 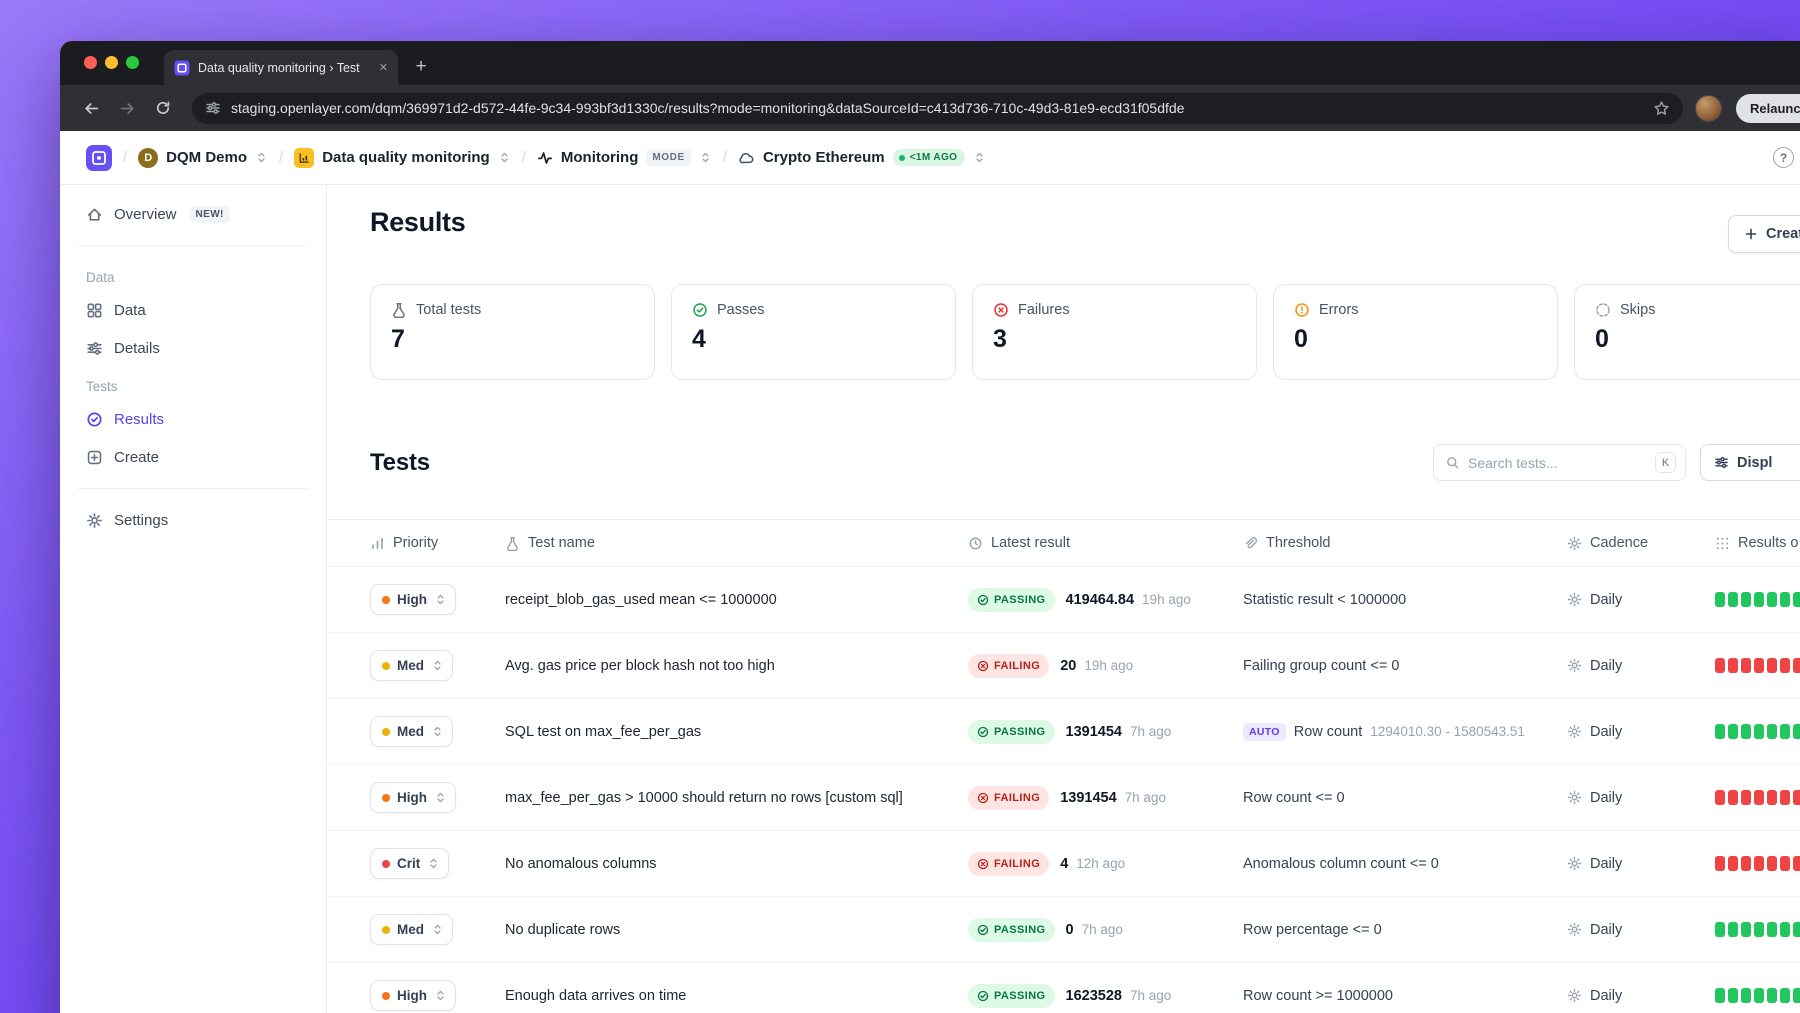 I want to click on relaunch-button: Relaunc, so click(x=1768, y=108).